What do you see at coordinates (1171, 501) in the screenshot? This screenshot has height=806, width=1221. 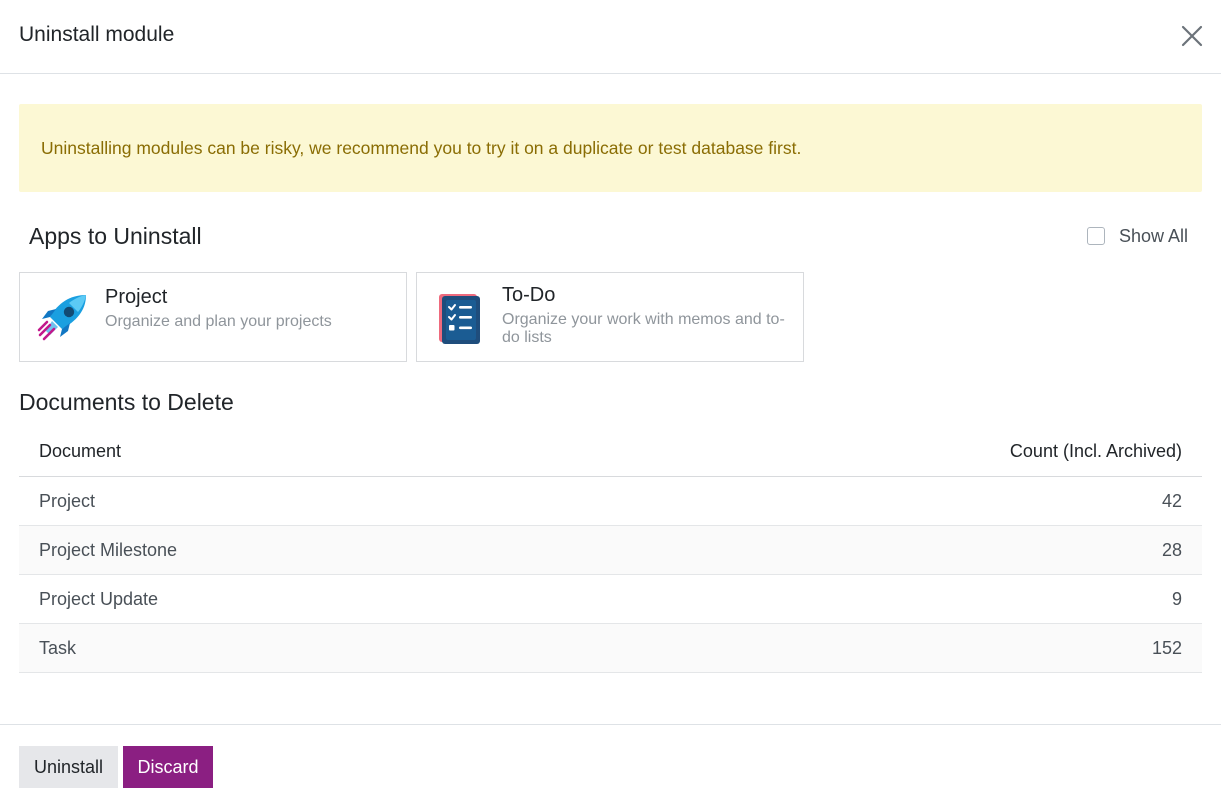 I see `document-count: 42` at bounding box center [1171, 501].